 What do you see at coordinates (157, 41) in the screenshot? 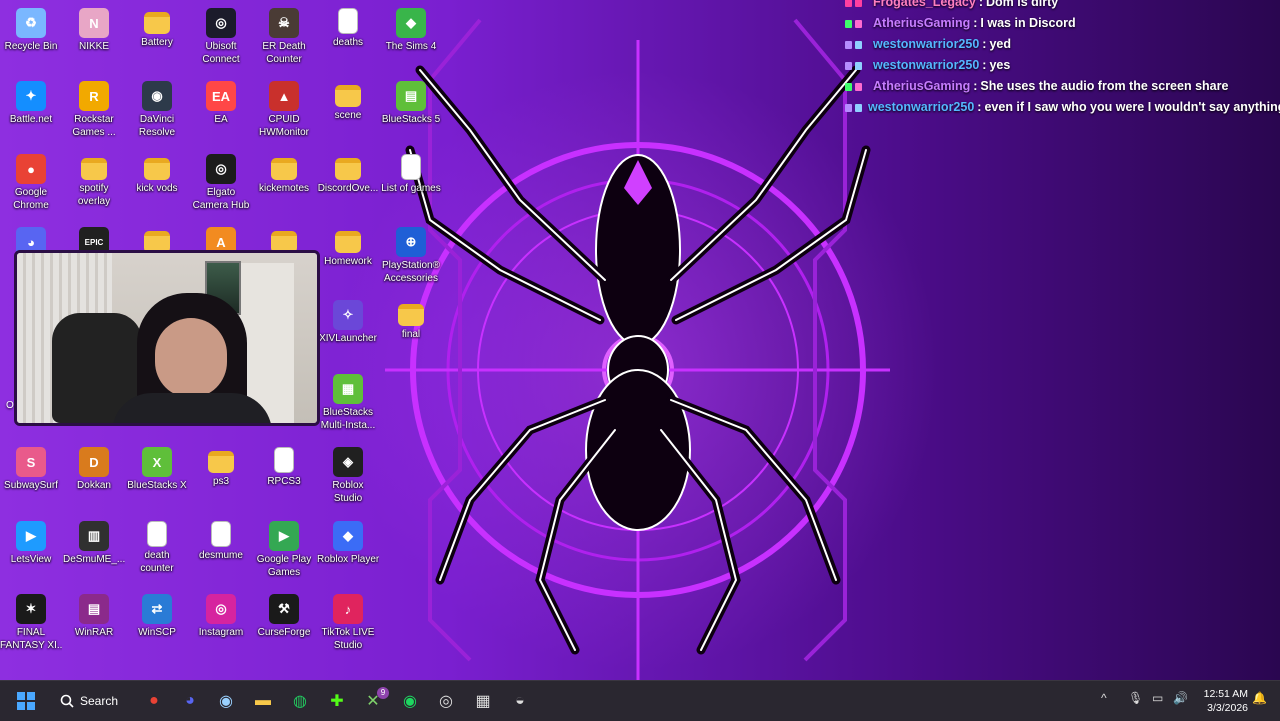
I see `desktop-icon: Battery` at bounding box center [157, 41].